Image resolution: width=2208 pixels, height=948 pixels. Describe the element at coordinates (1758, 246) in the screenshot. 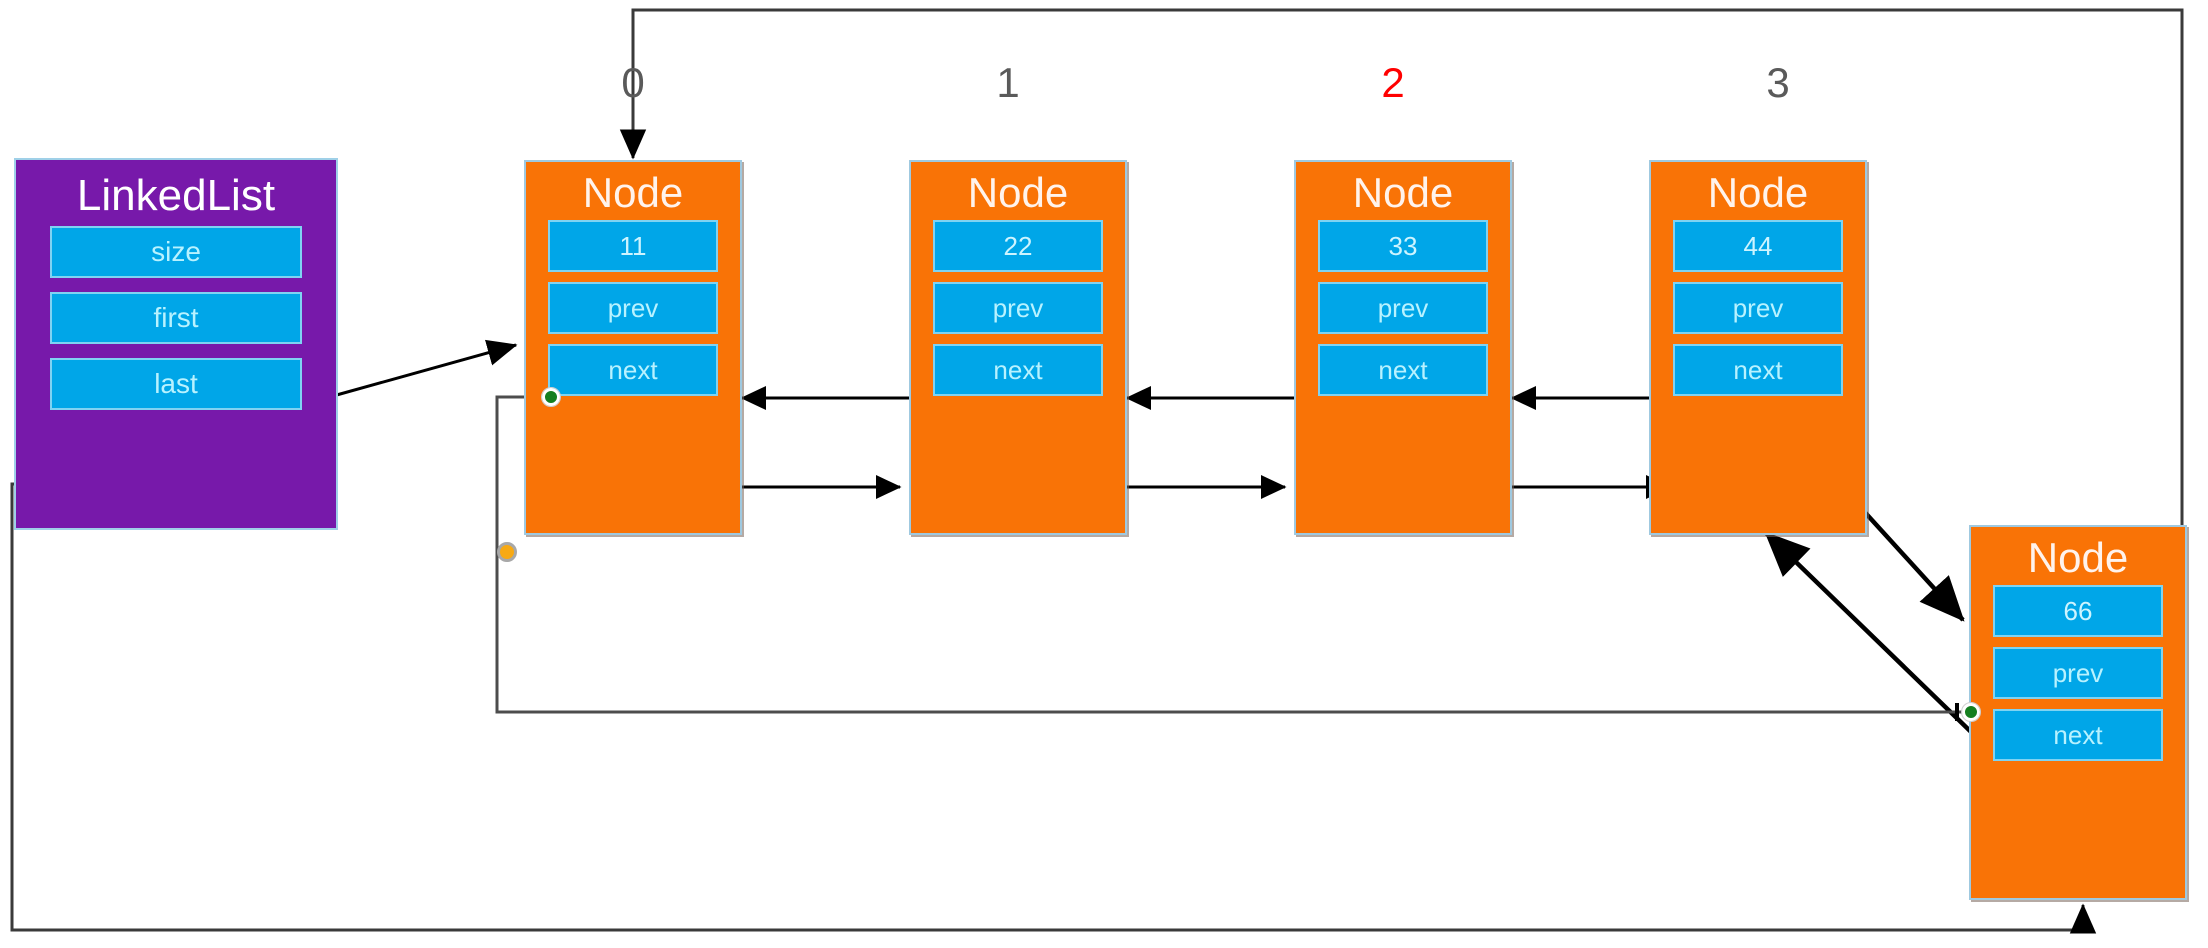

I see `node-value-3: 44` at that location.